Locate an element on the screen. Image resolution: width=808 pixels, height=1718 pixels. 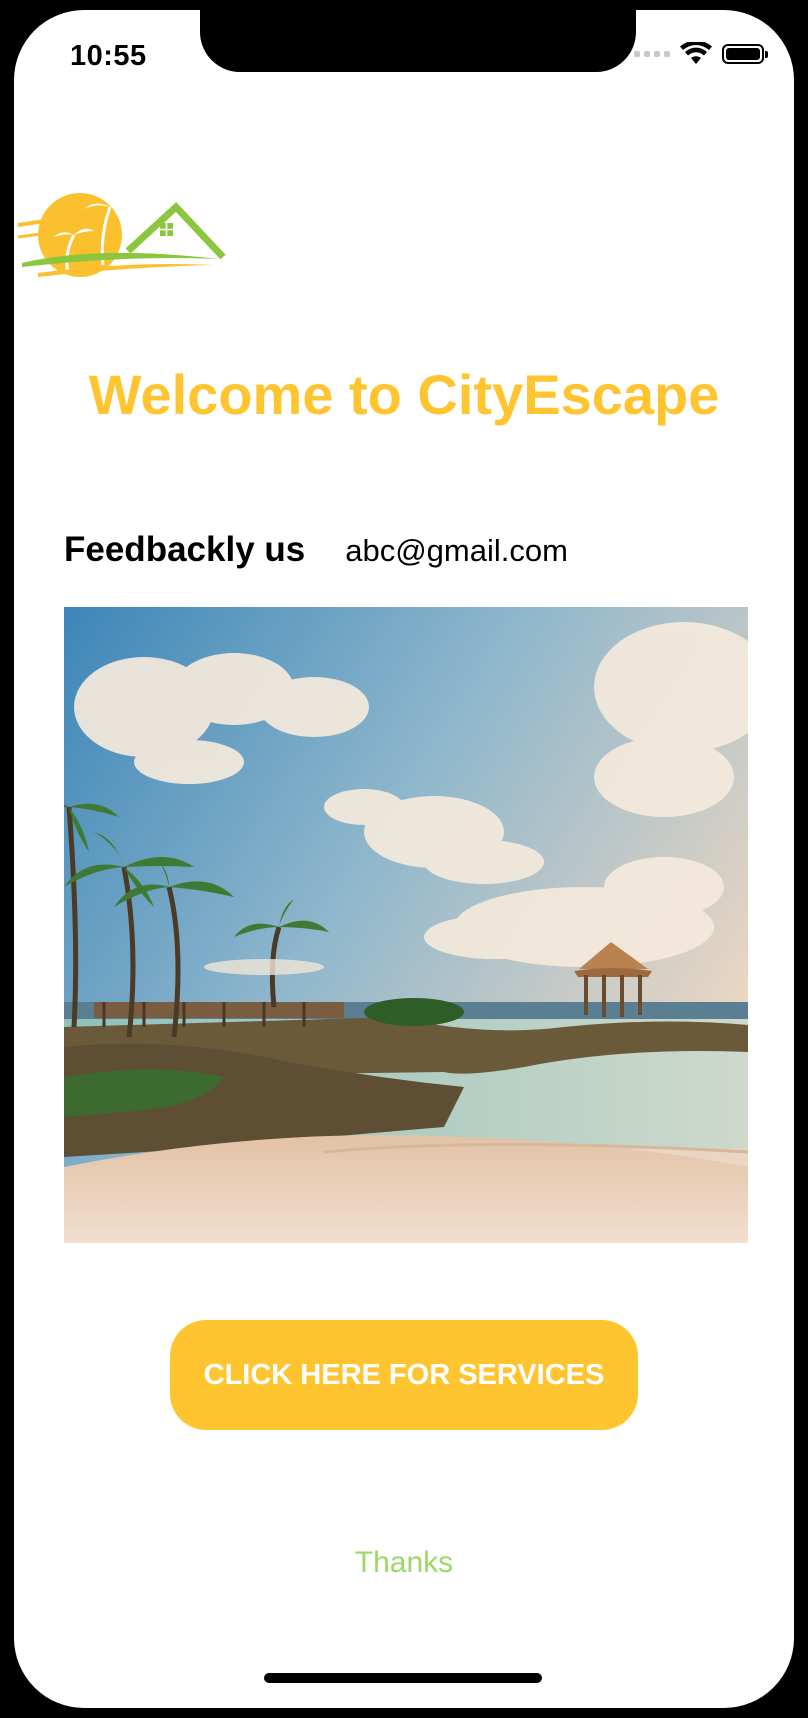
thanks-text: Thanks is located at coordinates (404, 1562).